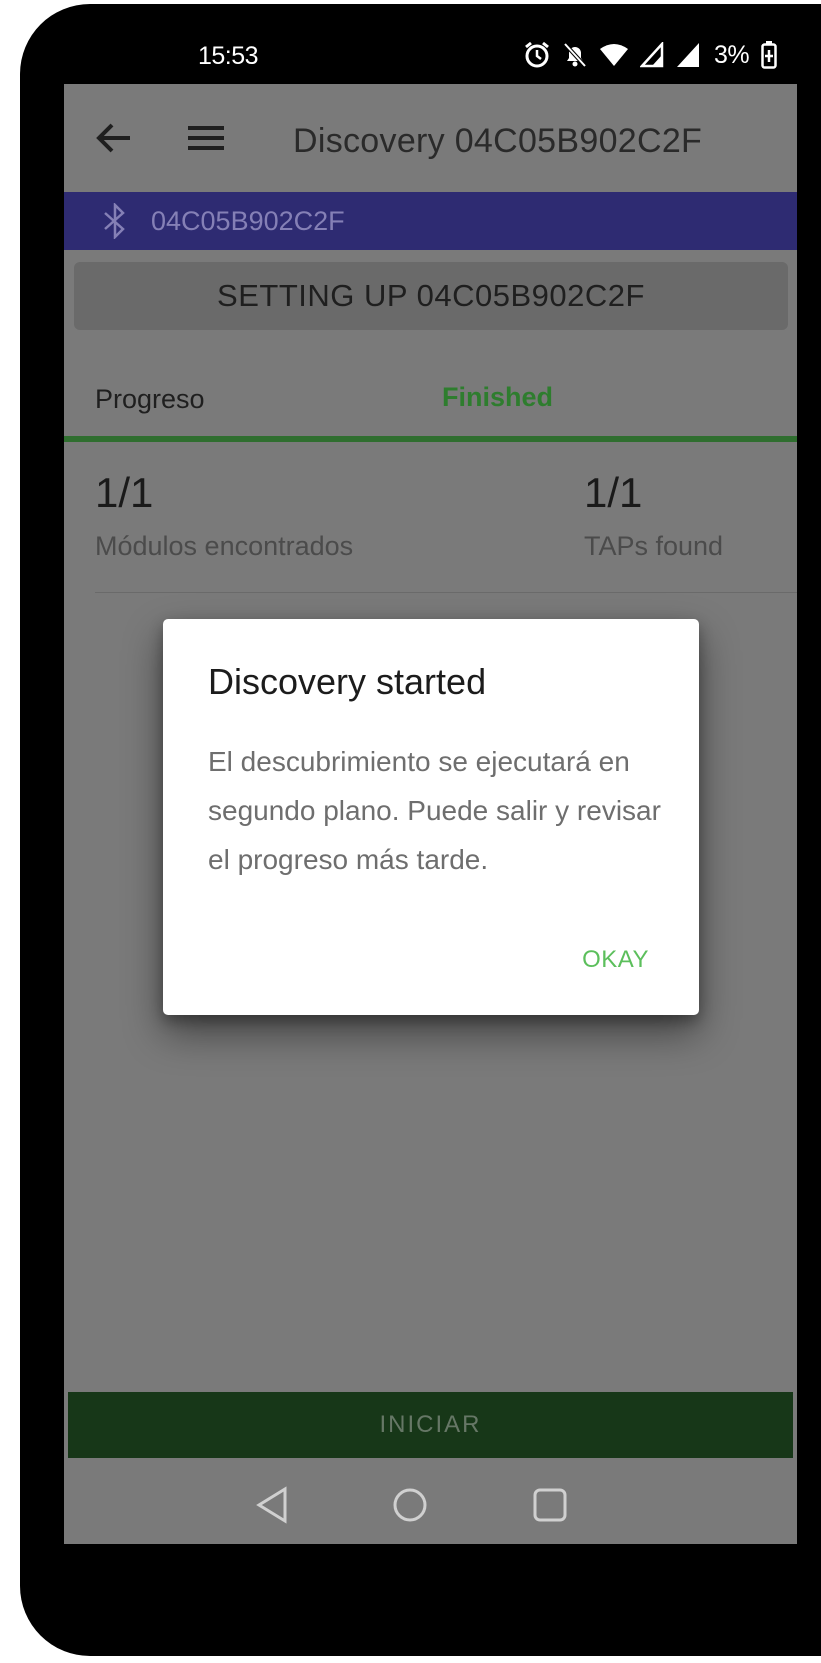  What do you see at coordinates (498, 141) in the screenshot?
I see `page-title: Discovery 04C05B902C2F` at bounding box center [498, 141].